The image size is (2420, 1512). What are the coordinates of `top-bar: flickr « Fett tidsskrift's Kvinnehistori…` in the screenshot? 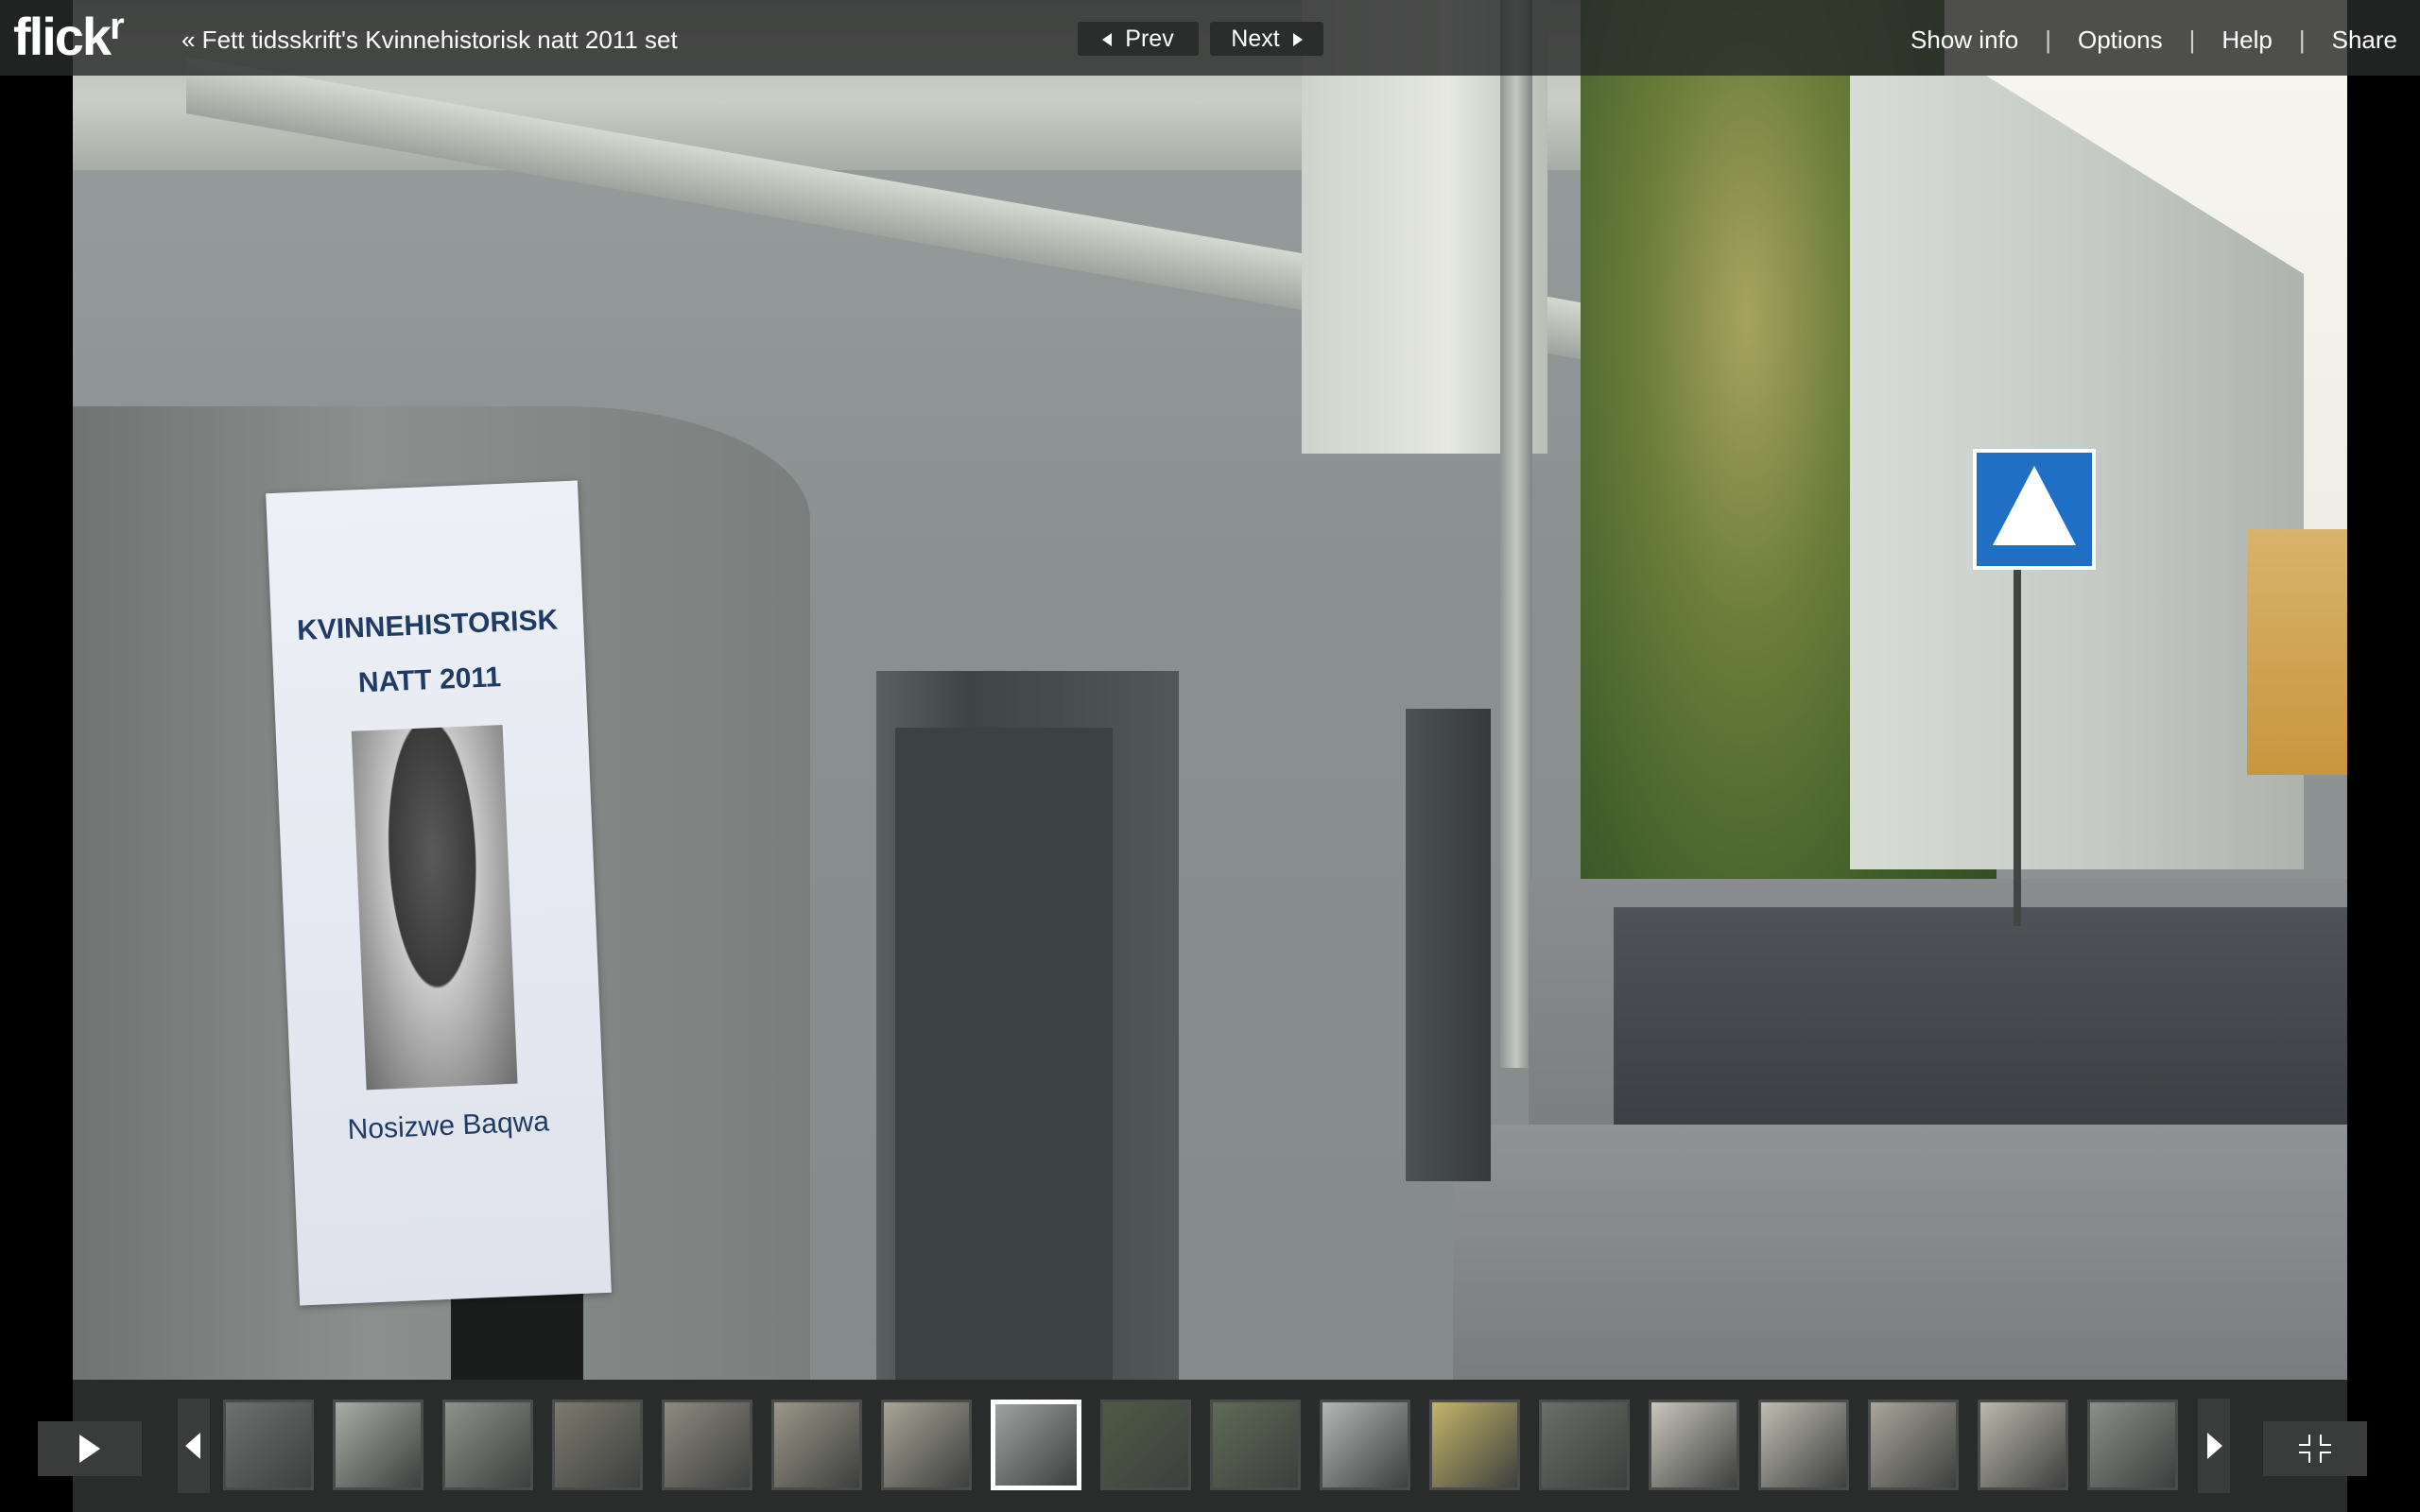 It's located at (1210, 38).